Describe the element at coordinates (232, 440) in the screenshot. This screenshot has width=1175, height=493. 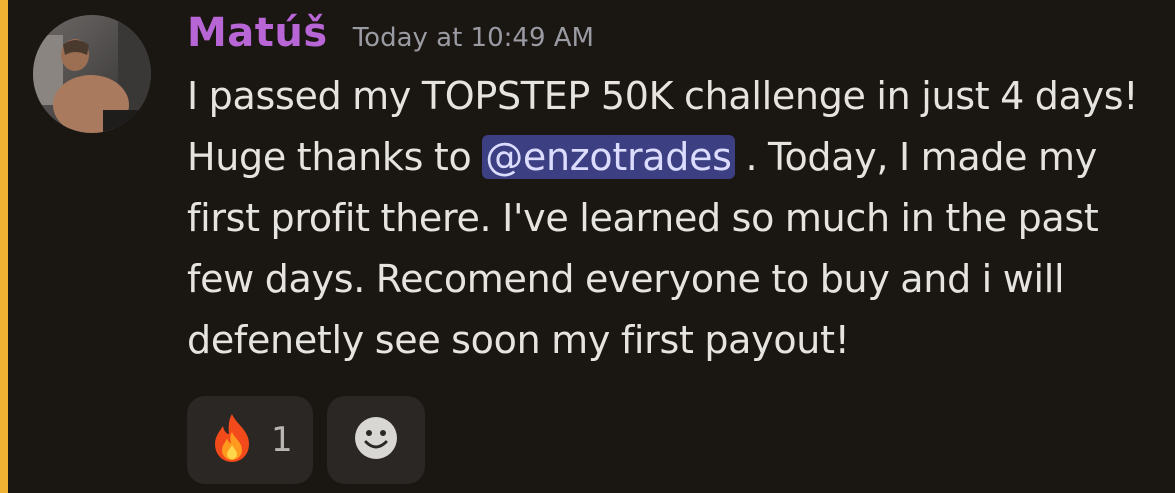
I see `fire-icon` at that location.